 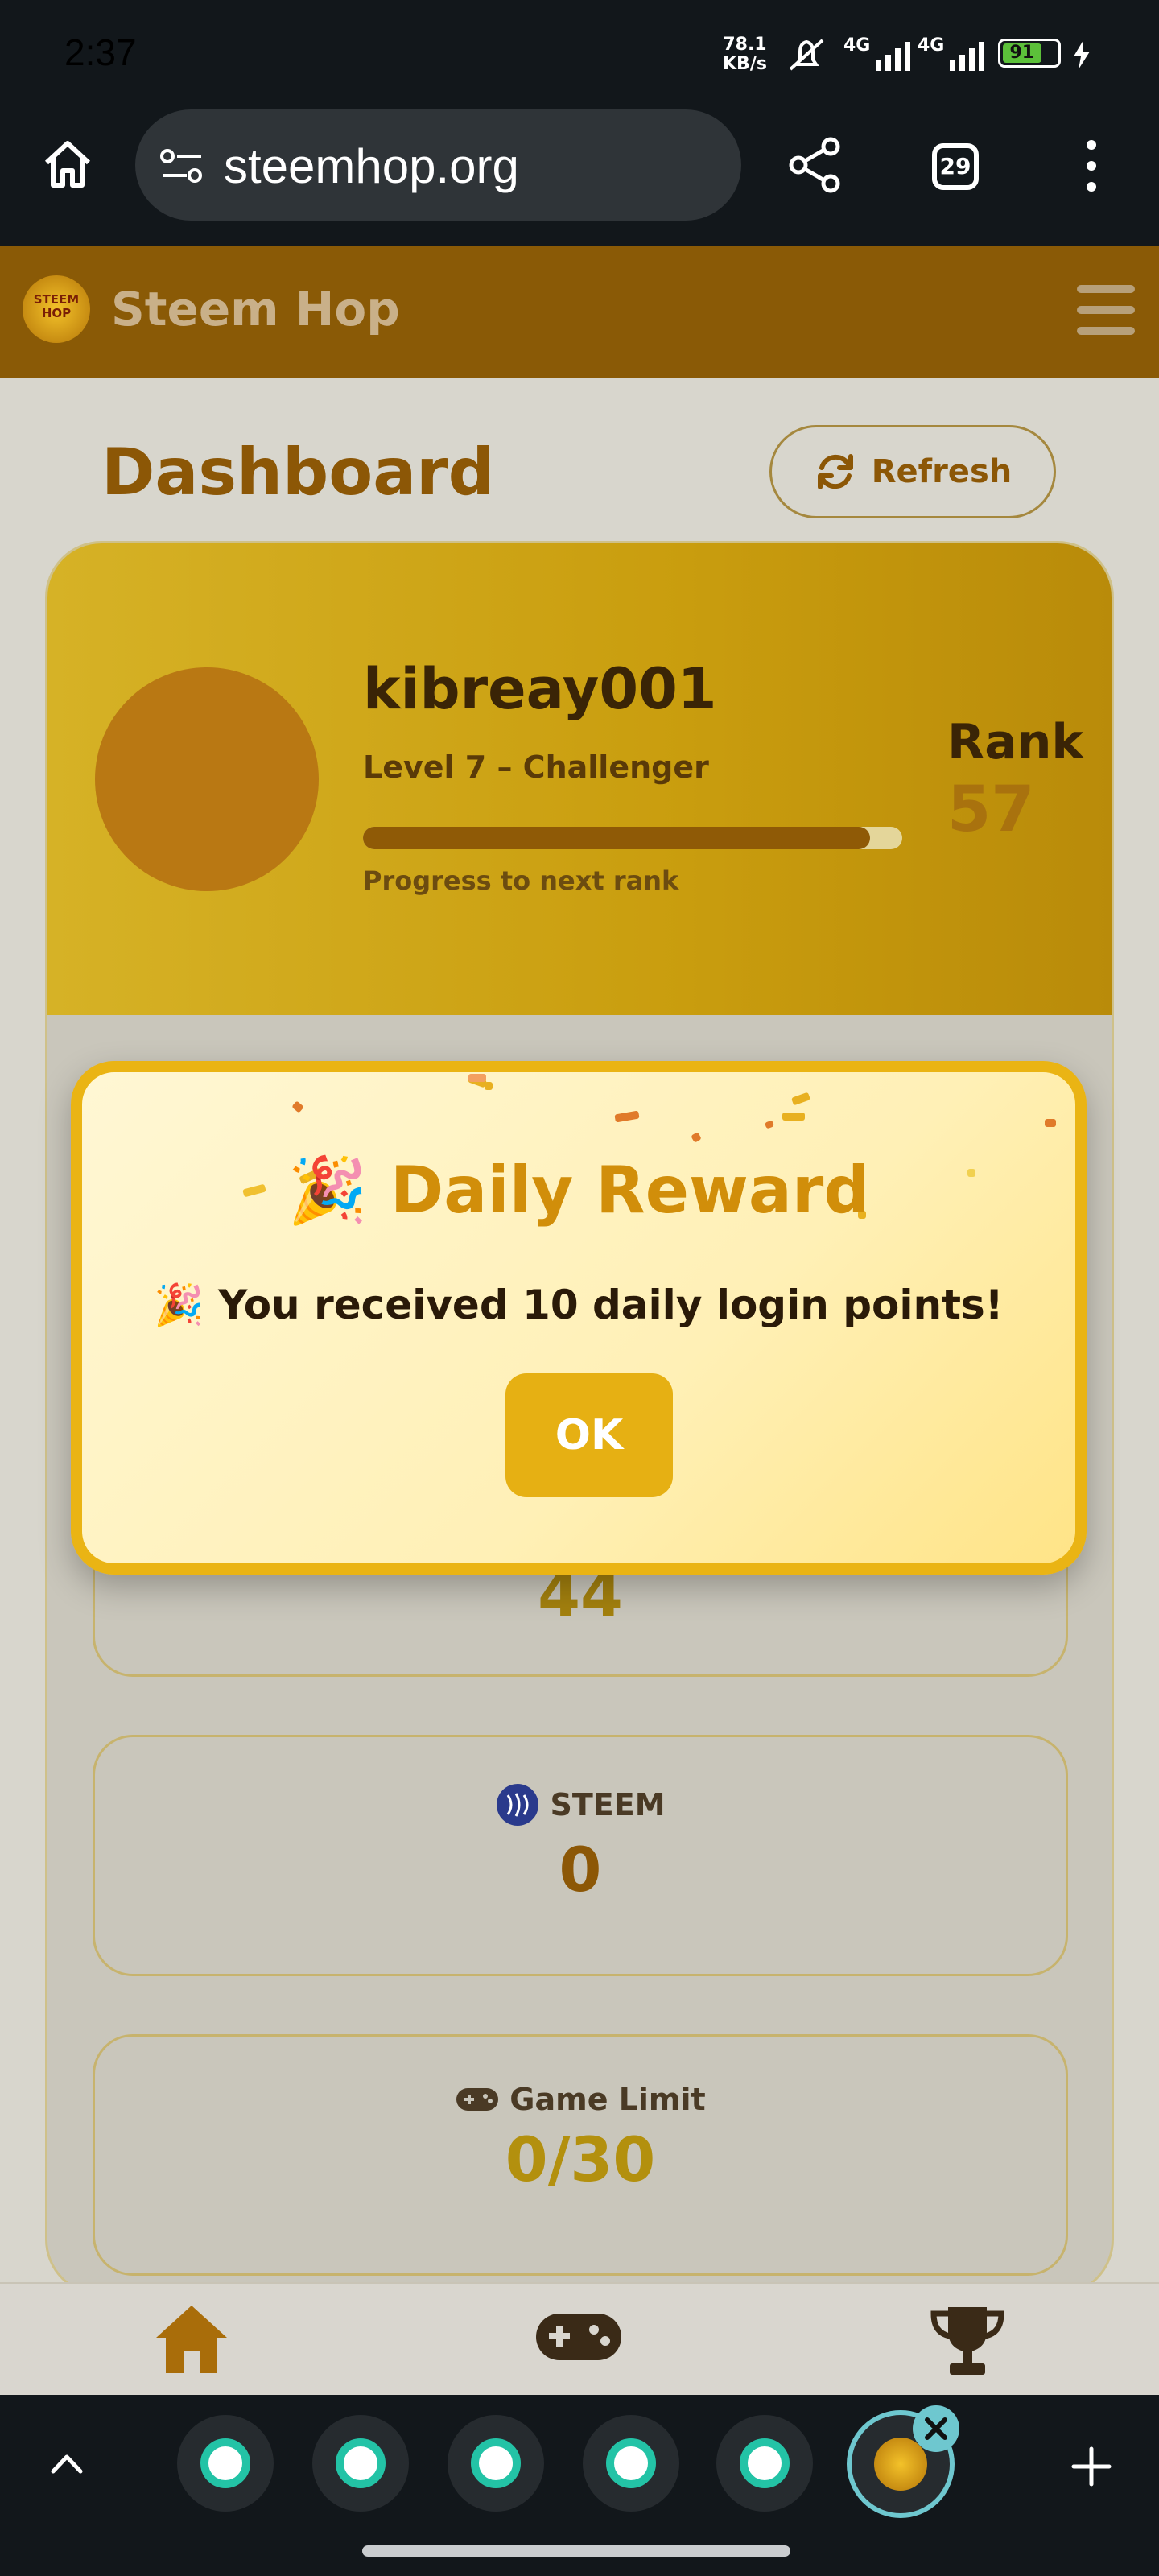 I want to click on rank-progress-bar, so click(x=632, y=838).